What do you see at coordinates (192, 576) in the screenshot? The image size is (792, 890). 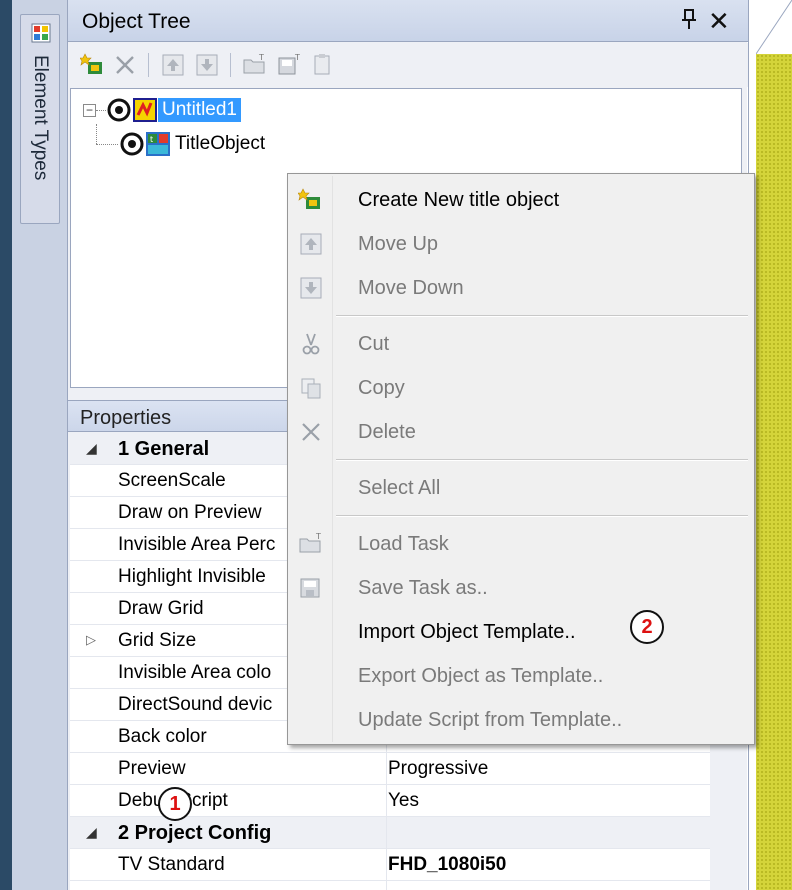 I see `property-name: Highlight Invisible` at bounding box center [192, 576].